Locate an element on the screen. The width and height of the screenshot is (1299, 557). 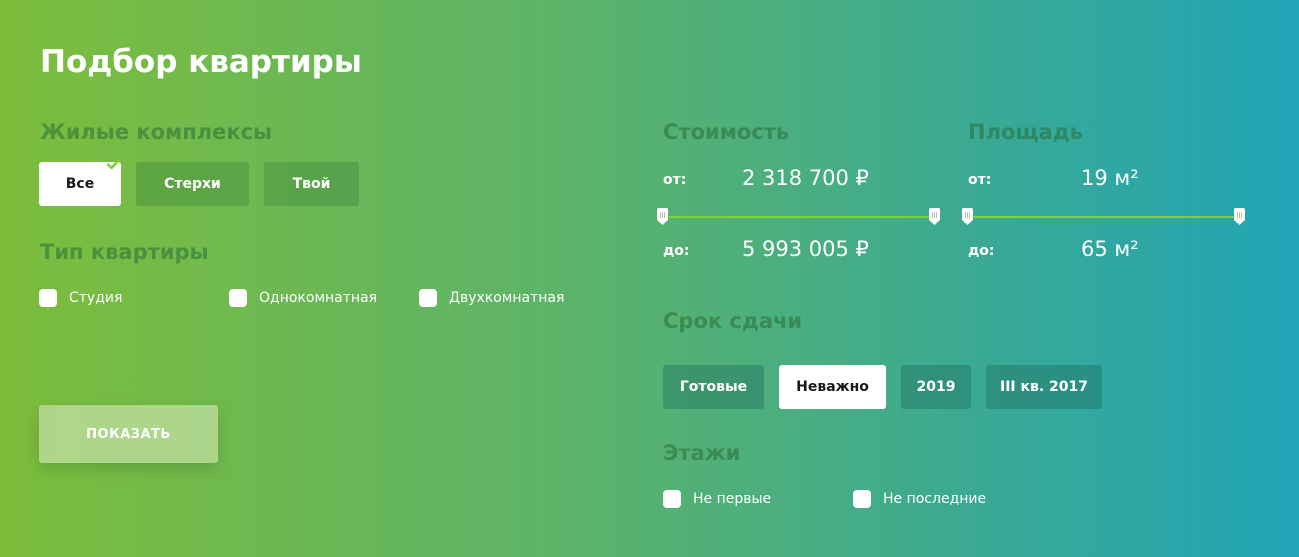
area-slider-track is located at coordinates (1103, 217).